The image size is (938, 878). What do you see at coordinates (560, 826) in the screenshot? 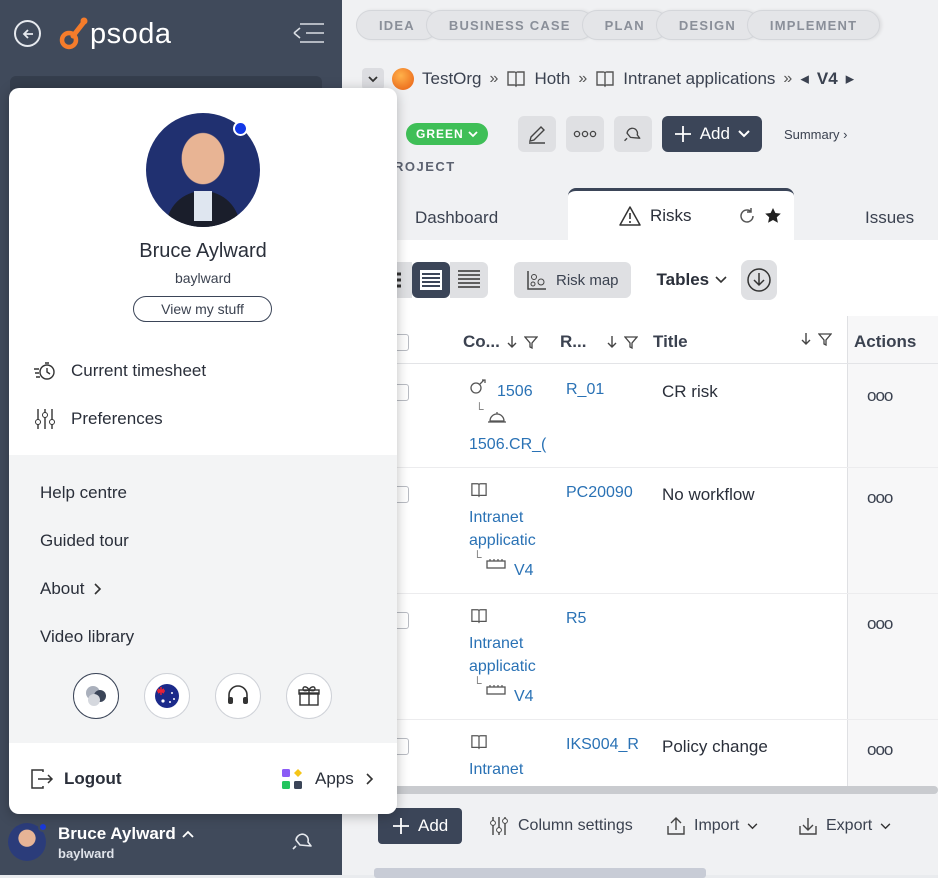
I see `column-settings-button: Column settings` at bounding box center [560, 826].